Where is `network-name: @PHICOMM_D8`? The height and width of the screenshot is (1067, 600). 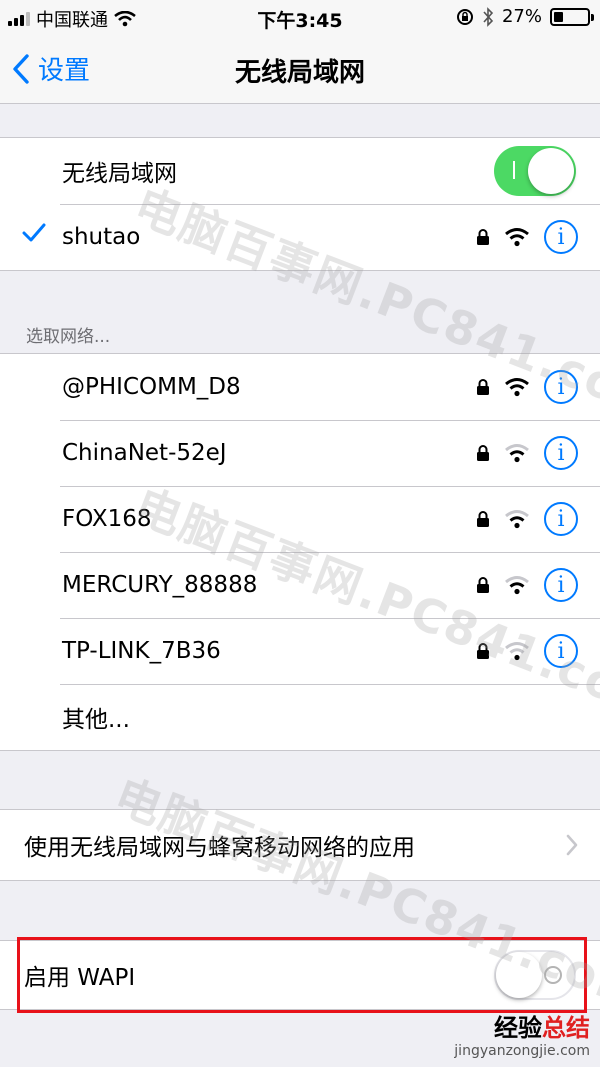 network-name: @PHICOMM_D8 is located at coordinates (151, 387).